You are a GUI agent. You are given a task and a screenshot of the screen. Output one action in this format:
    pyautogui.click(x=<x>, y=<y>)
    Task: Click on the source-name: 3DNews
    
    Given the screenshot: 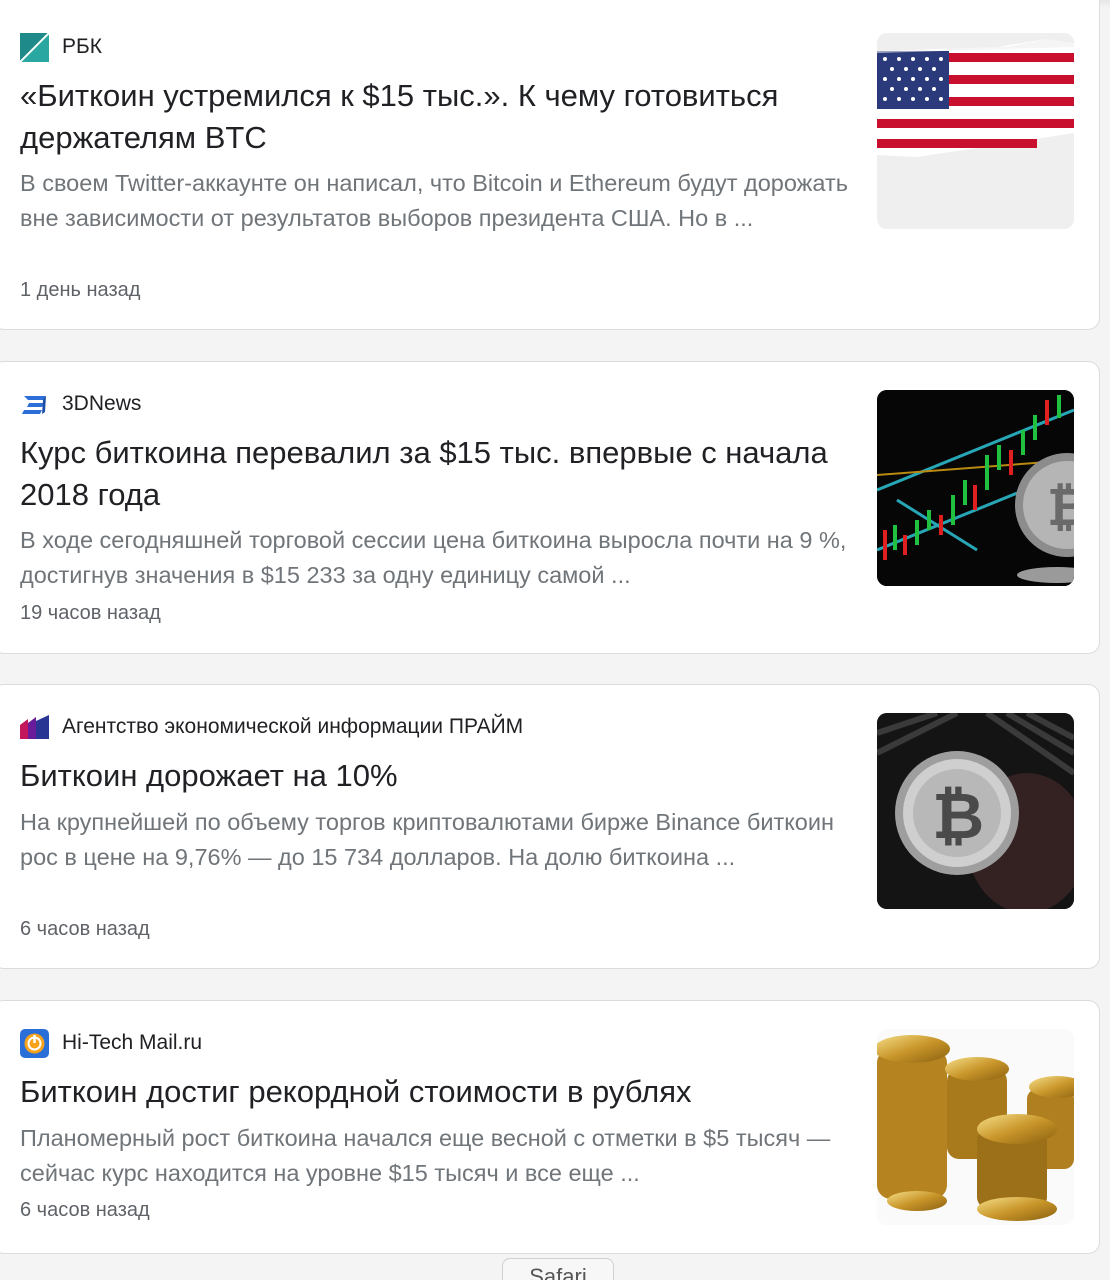 What is the action you would take?
    pyautogui.click(x=102, y=403)
    